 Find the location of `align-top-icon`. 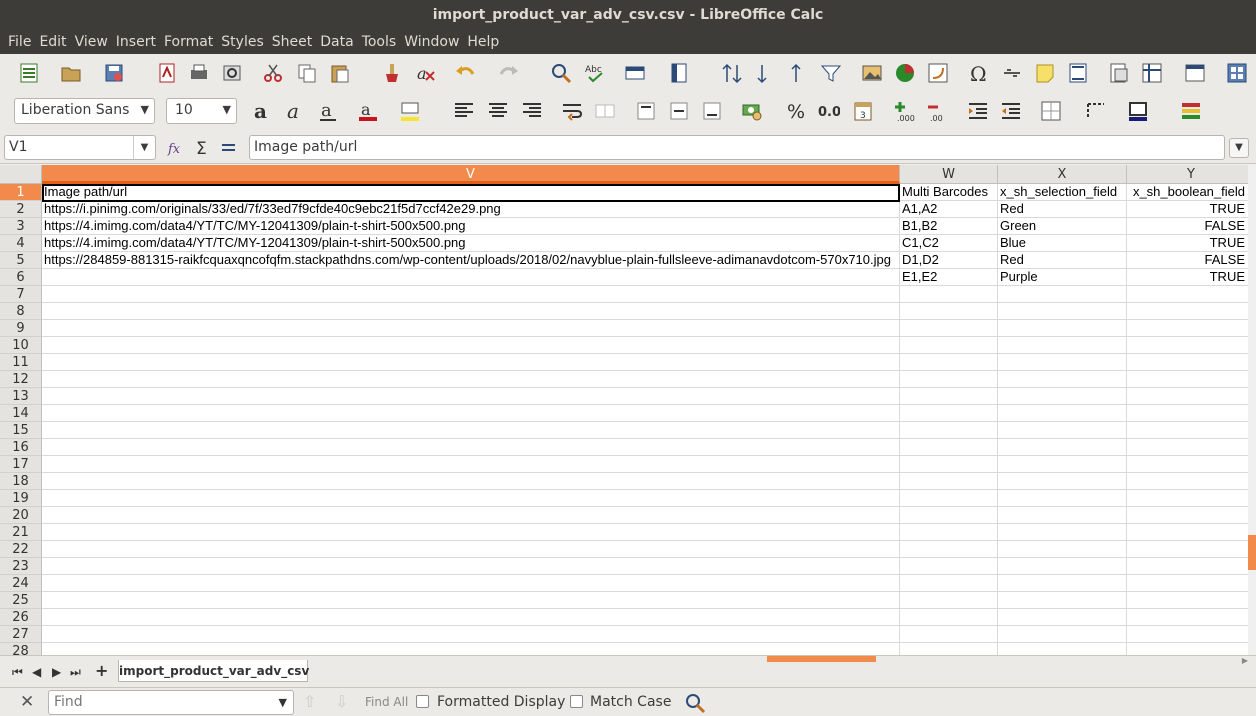

align-top-icon is located at coordinates (646, 111).